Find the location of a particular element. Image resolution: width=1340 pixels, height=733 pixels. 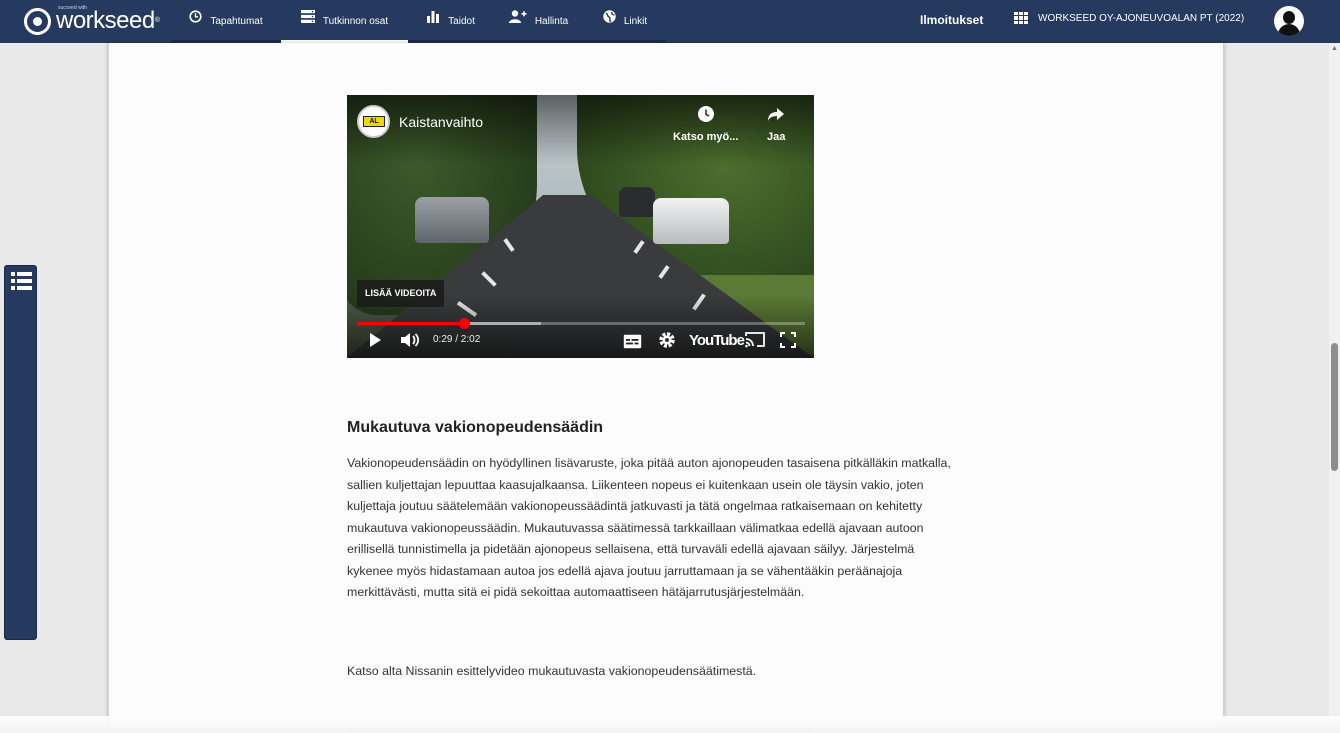

avatar-body is located at coordinates (1289, 30).